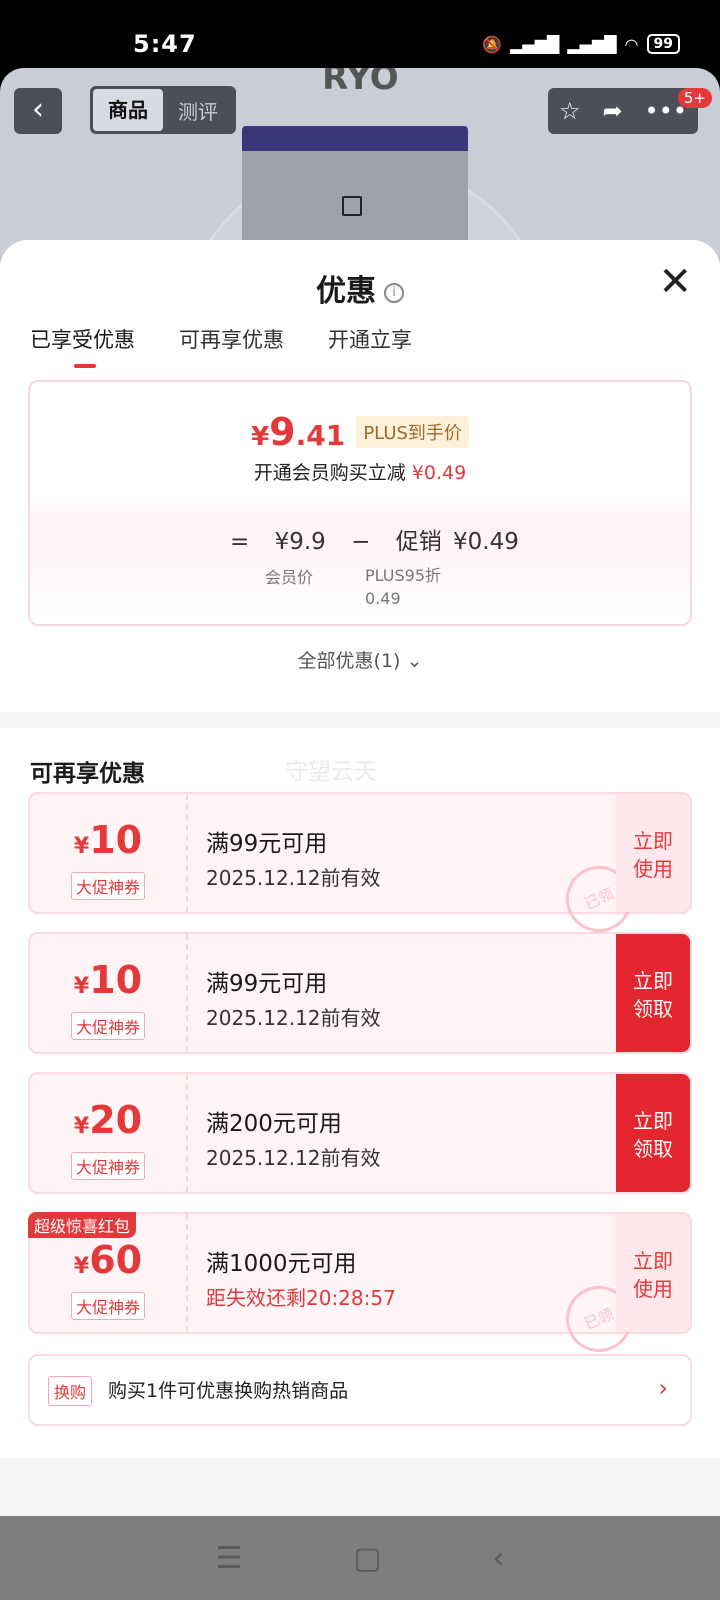 This screenshot has width=720, height=1600. I want to click on all-offers-label: 全部优惠(1), so click(349, 661).